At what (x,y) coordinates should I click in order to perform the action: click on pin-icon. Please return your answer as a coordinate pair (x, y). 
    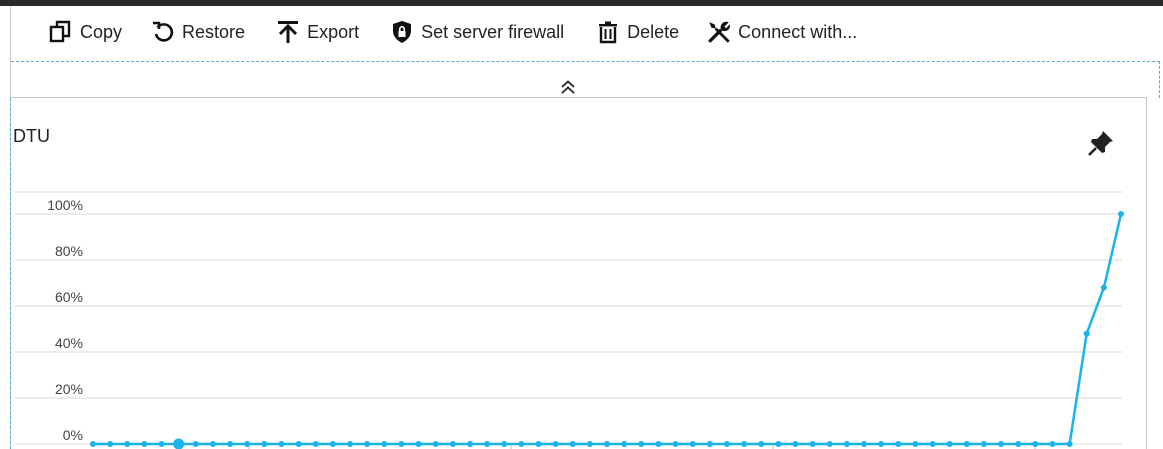
    Looking at the image, I should click on (1101, 143).